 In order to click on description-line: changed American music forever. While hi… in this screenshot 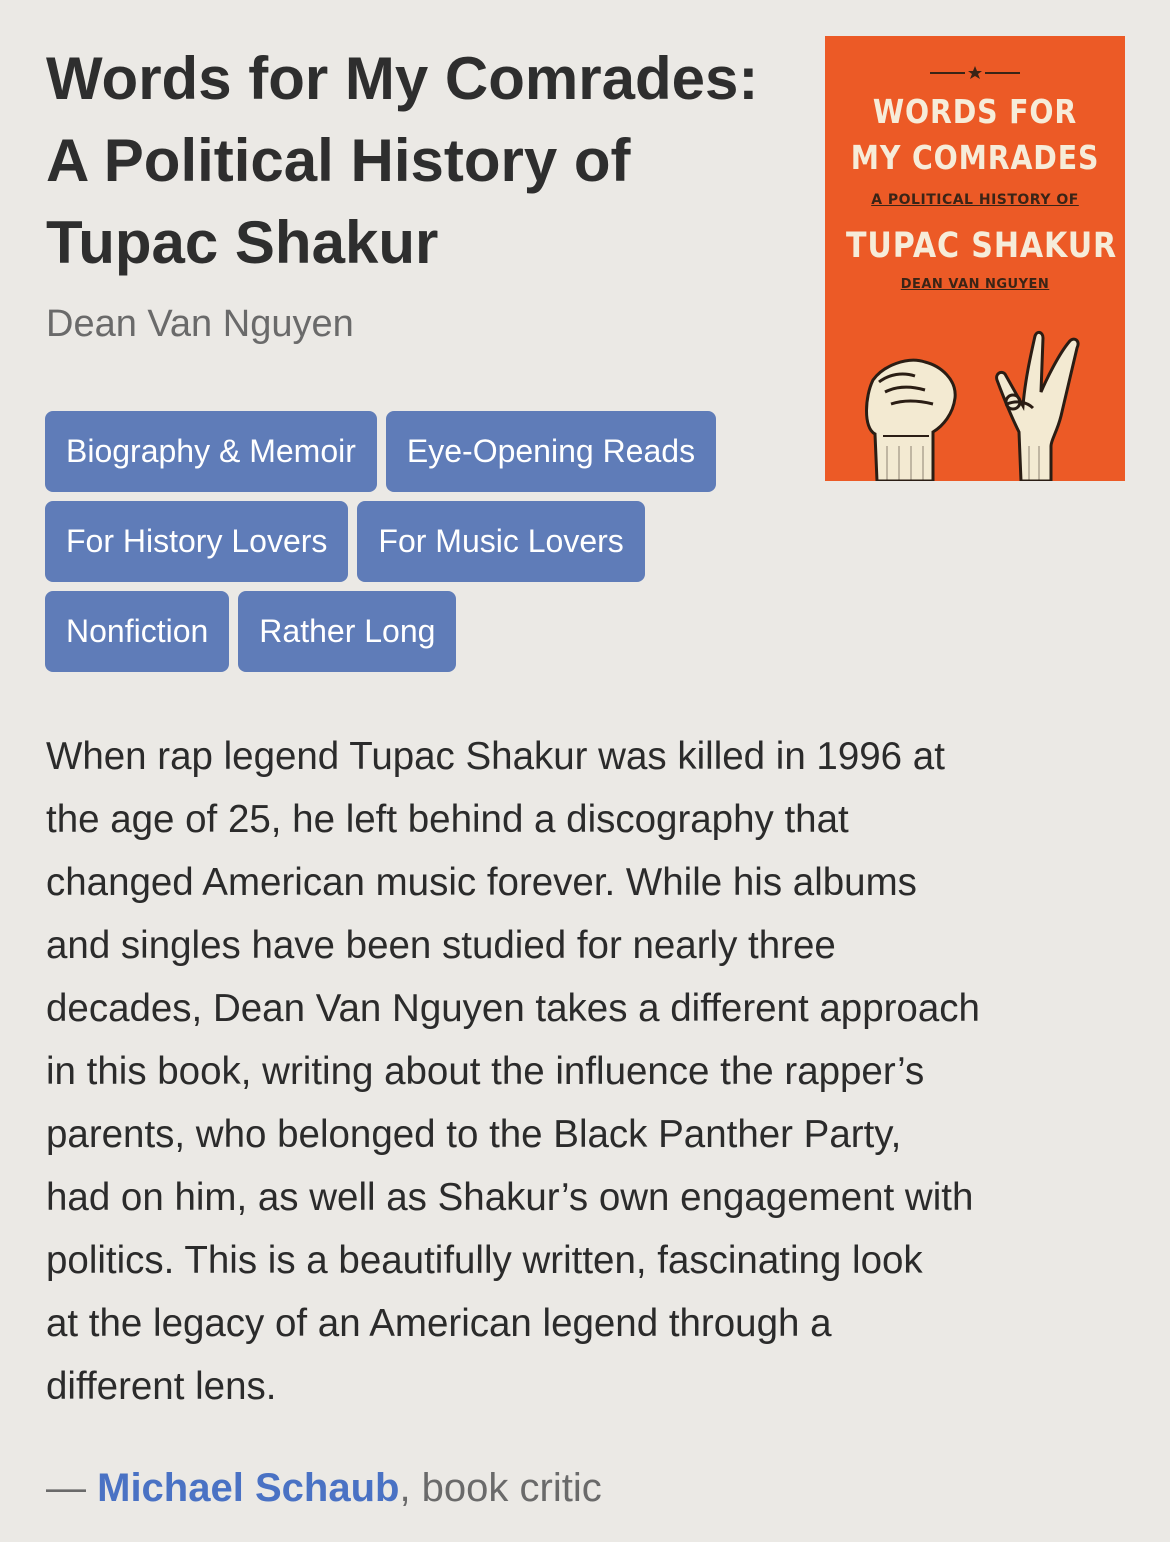, I will do `click(481, 882)`.